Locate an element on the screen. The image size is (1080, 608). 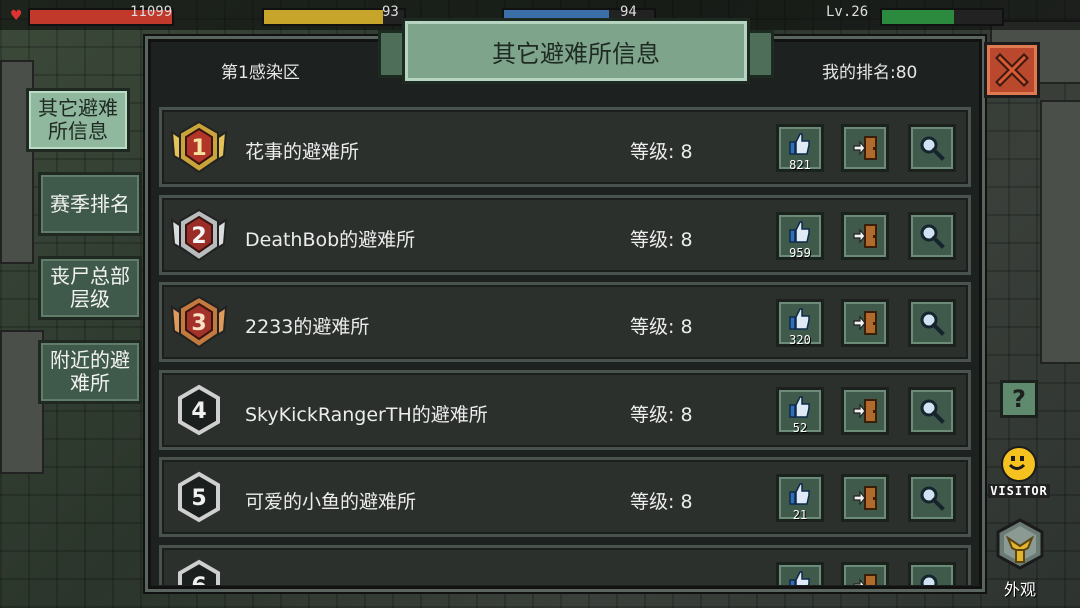
tab-label: 附近的避难所 is located at coordinates (90, 371).